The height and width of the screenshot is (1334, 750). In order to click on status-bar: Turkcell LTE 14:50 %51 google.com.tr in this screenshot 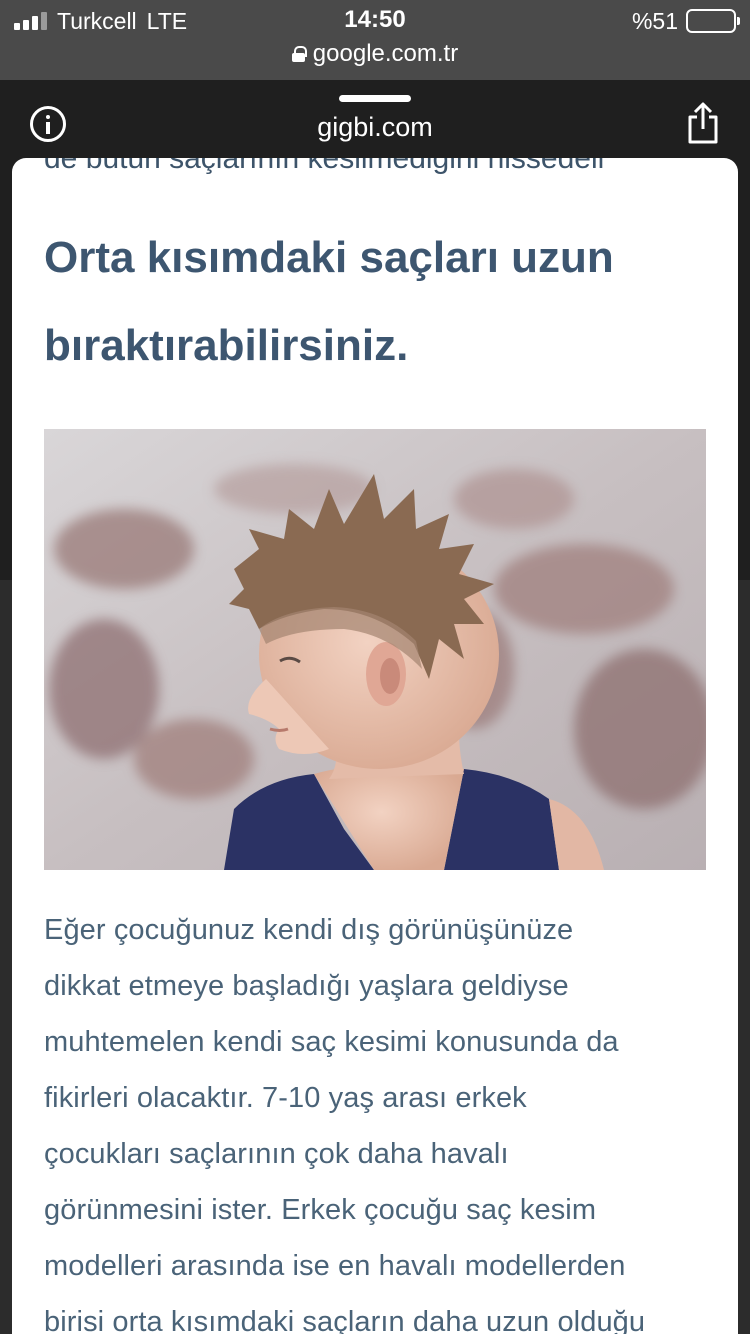, I will do `click(375, 40)`.